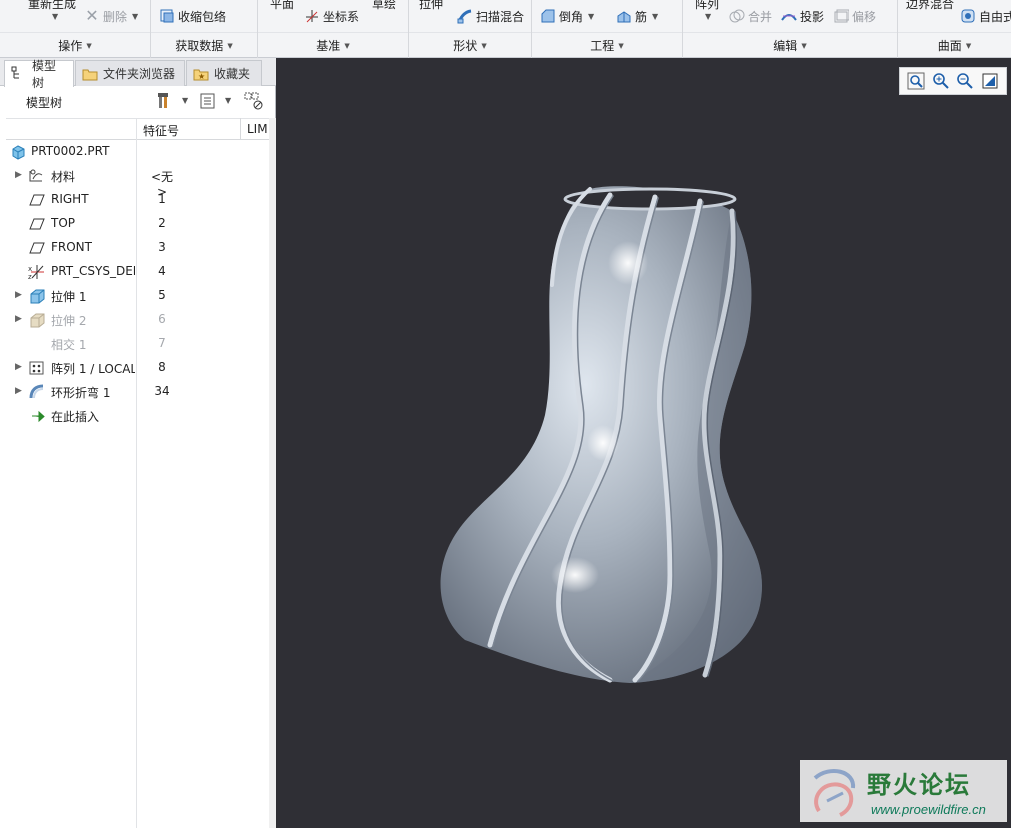 The width and height of the screenshot is (1011, 828). I want to click on delete-button: ✕ 删除 ▼, so click(111, 16).